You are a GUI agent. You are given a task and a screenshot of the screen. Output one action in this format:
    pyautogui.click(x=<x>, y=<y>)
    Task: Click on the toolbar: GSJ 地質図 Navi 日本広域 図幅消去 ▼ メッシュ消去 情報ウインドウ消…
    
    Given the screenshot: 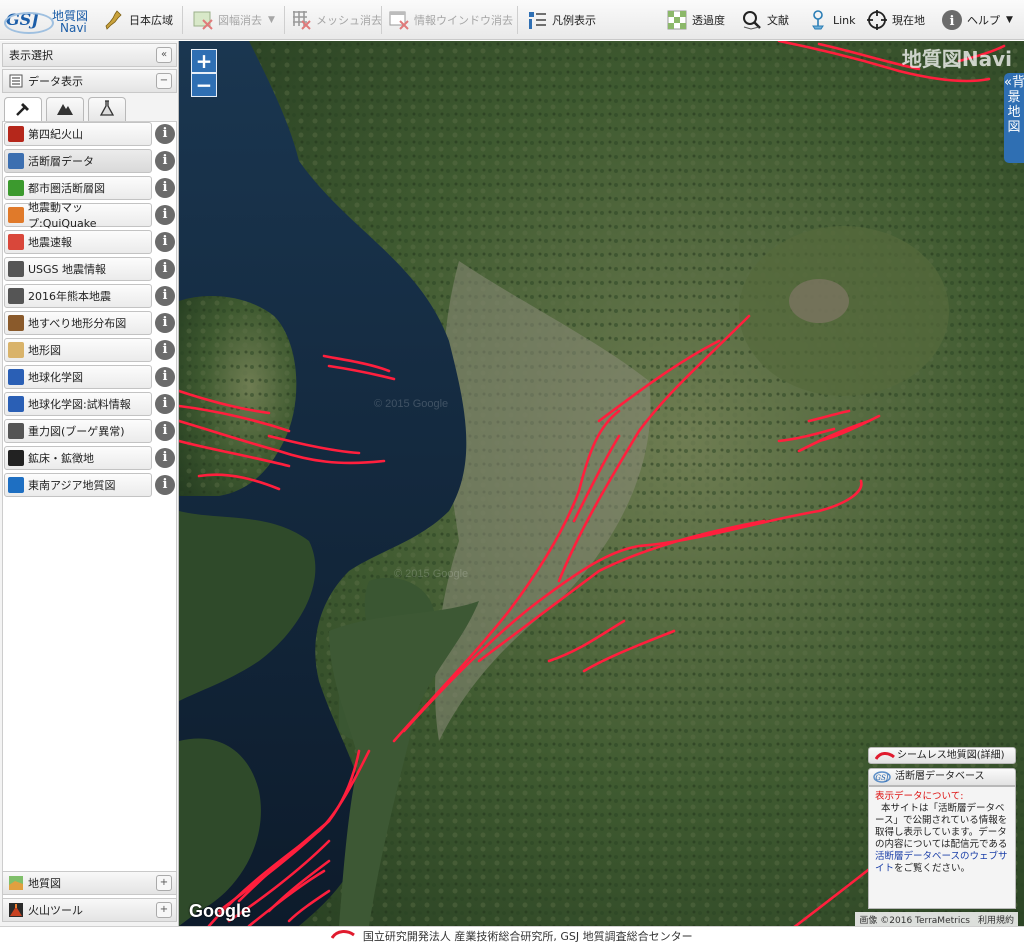 What is the action you would take?
    pyautogui.click(x=512, y=20)
    